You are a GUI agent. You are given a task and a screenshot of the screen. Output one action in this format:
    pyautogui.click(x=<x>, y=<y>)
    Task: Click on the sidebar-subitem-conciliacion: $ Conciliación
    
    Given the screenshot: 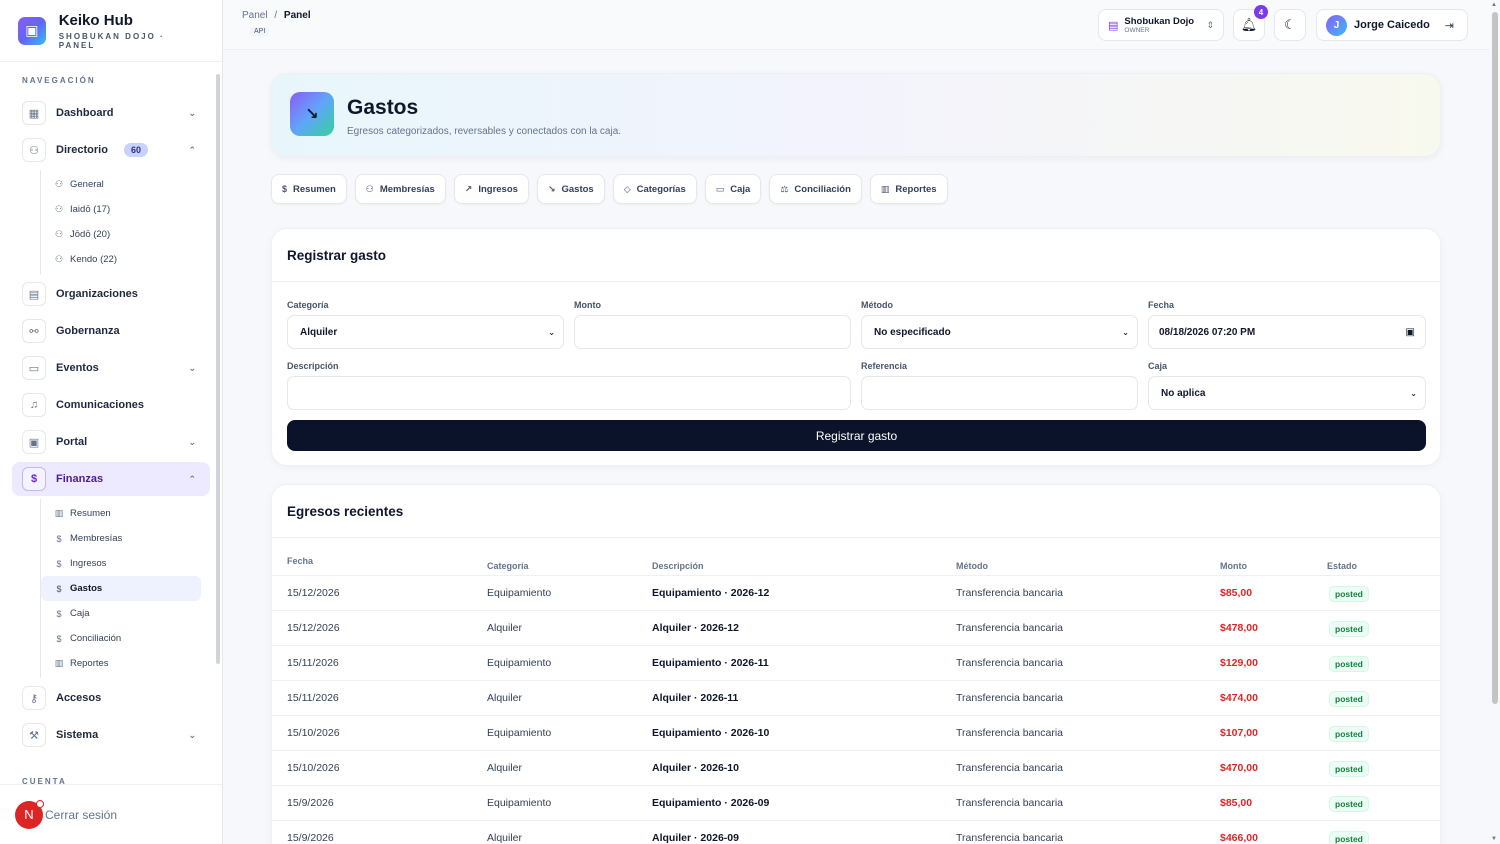 What is the action you would take?
    pyautogui.click(x=121, y=638)
    